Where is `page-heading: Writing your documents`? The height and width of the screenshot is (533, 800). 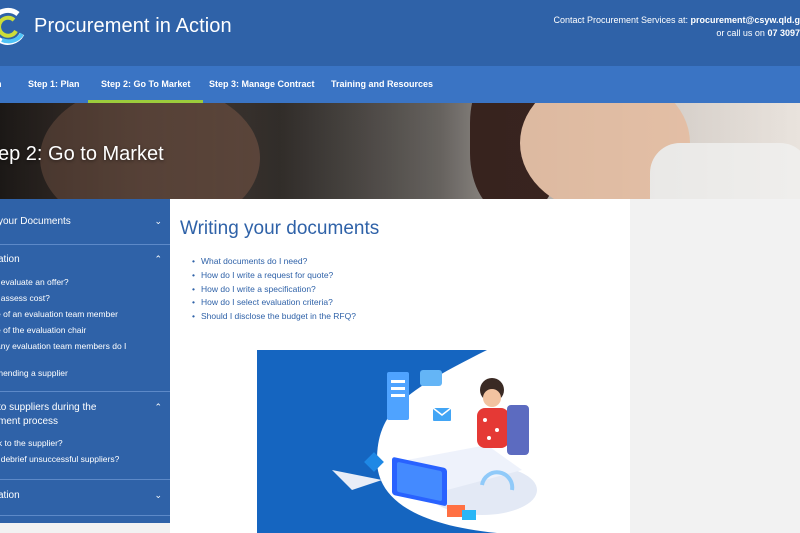 page-heading: Writing your documents is located at coordinates (280, 228).